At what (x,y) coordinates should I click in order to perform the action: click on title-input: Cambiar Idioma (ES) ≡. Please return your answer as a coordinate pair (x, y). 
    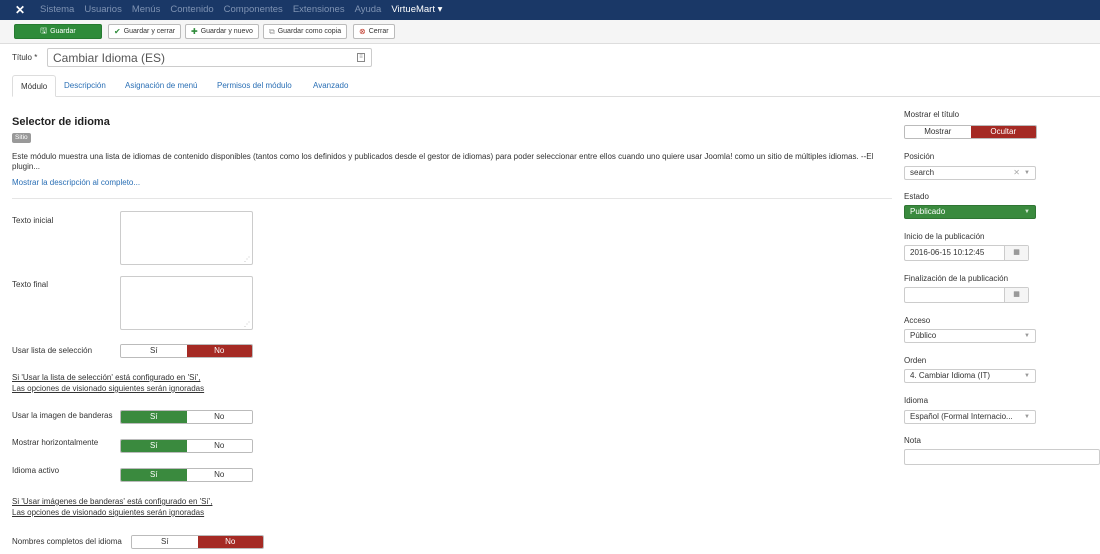
    Looking at the image, I should click on (209, 57).